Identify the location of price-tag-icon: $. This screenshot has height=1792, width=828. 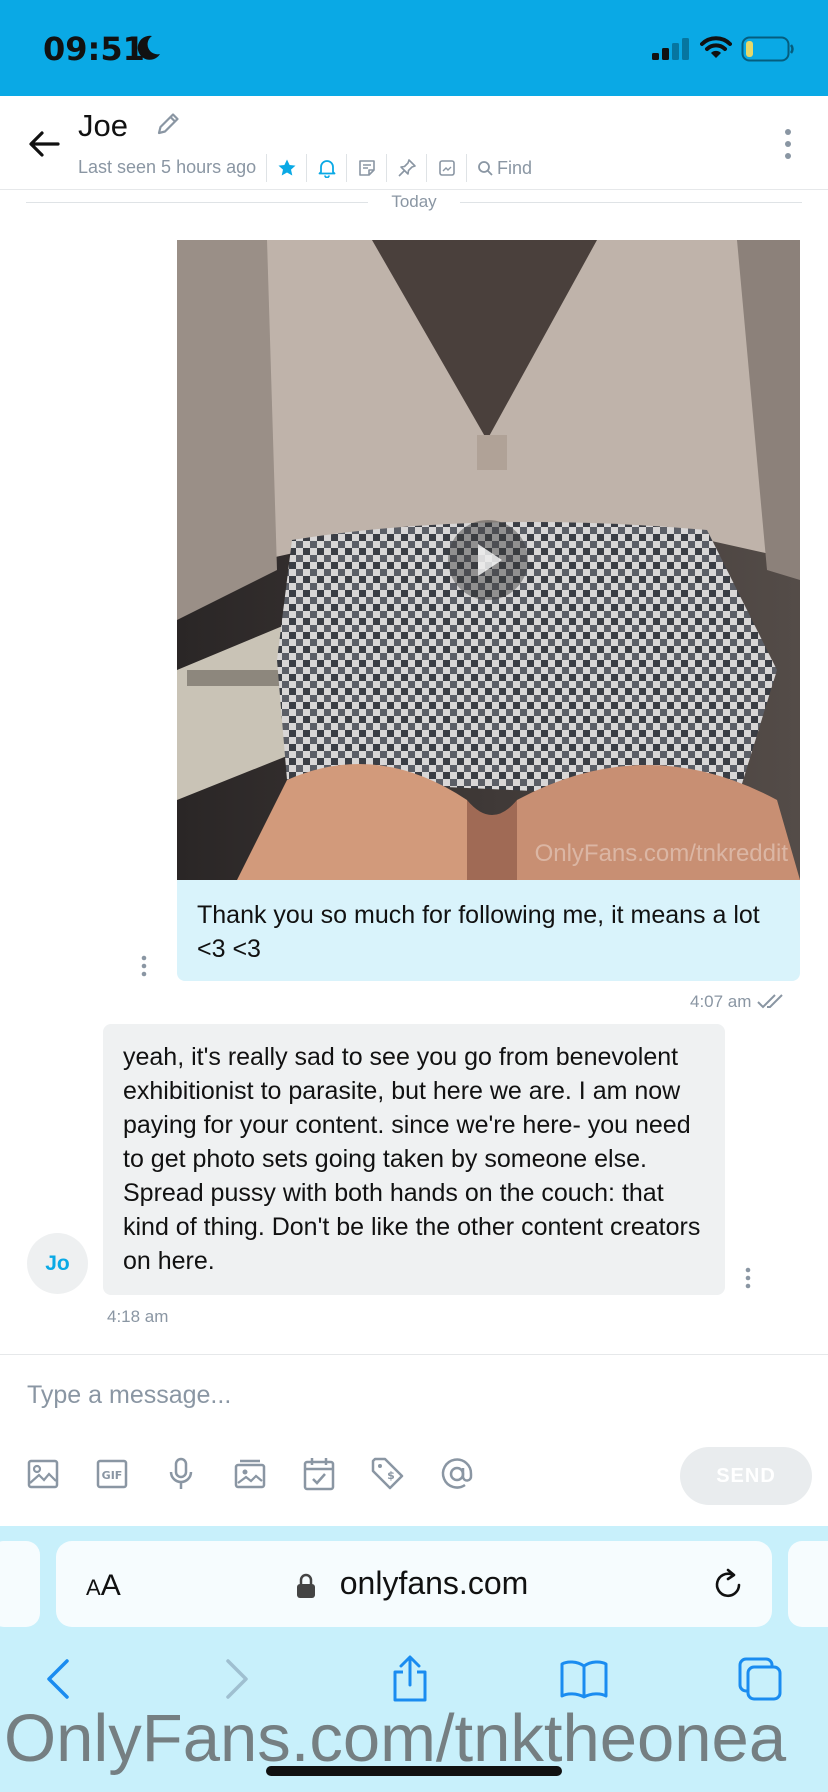
(387, 1473).